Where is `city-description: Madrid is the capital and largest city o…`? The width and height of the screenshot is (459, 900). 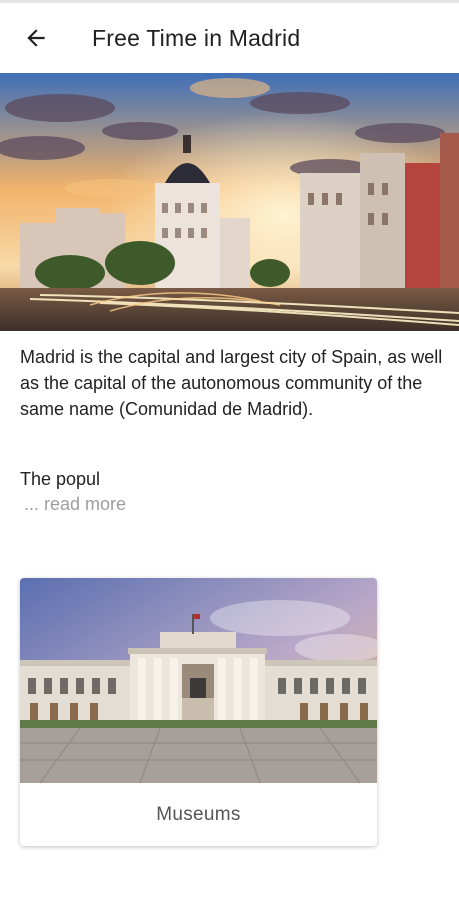 city-description: Madrid is the capital and largest city o… is located at coordinates (231, 383).